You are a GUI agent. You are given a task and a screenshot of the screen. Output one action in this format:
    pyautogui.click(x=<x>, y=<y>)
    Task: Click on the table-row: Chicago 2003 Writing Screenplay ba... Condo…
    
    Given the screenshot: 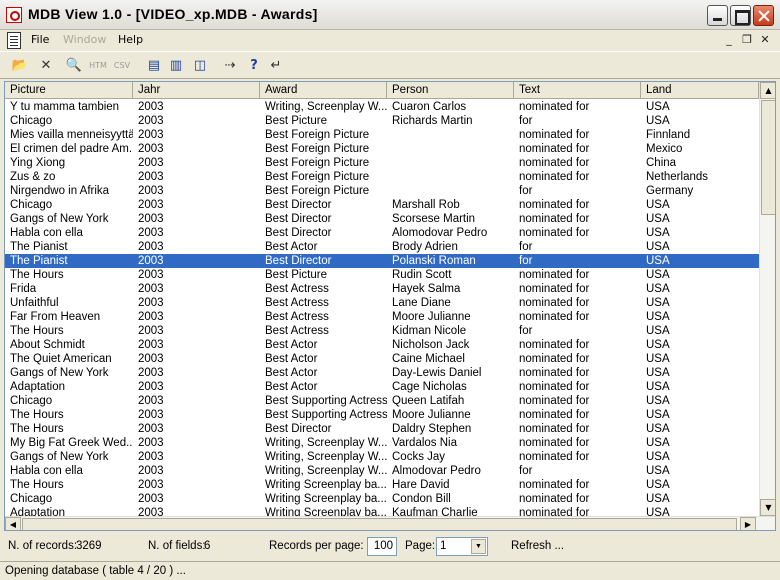 What is the action you would take?
    pyautogui.click(x=382, y=499)
    